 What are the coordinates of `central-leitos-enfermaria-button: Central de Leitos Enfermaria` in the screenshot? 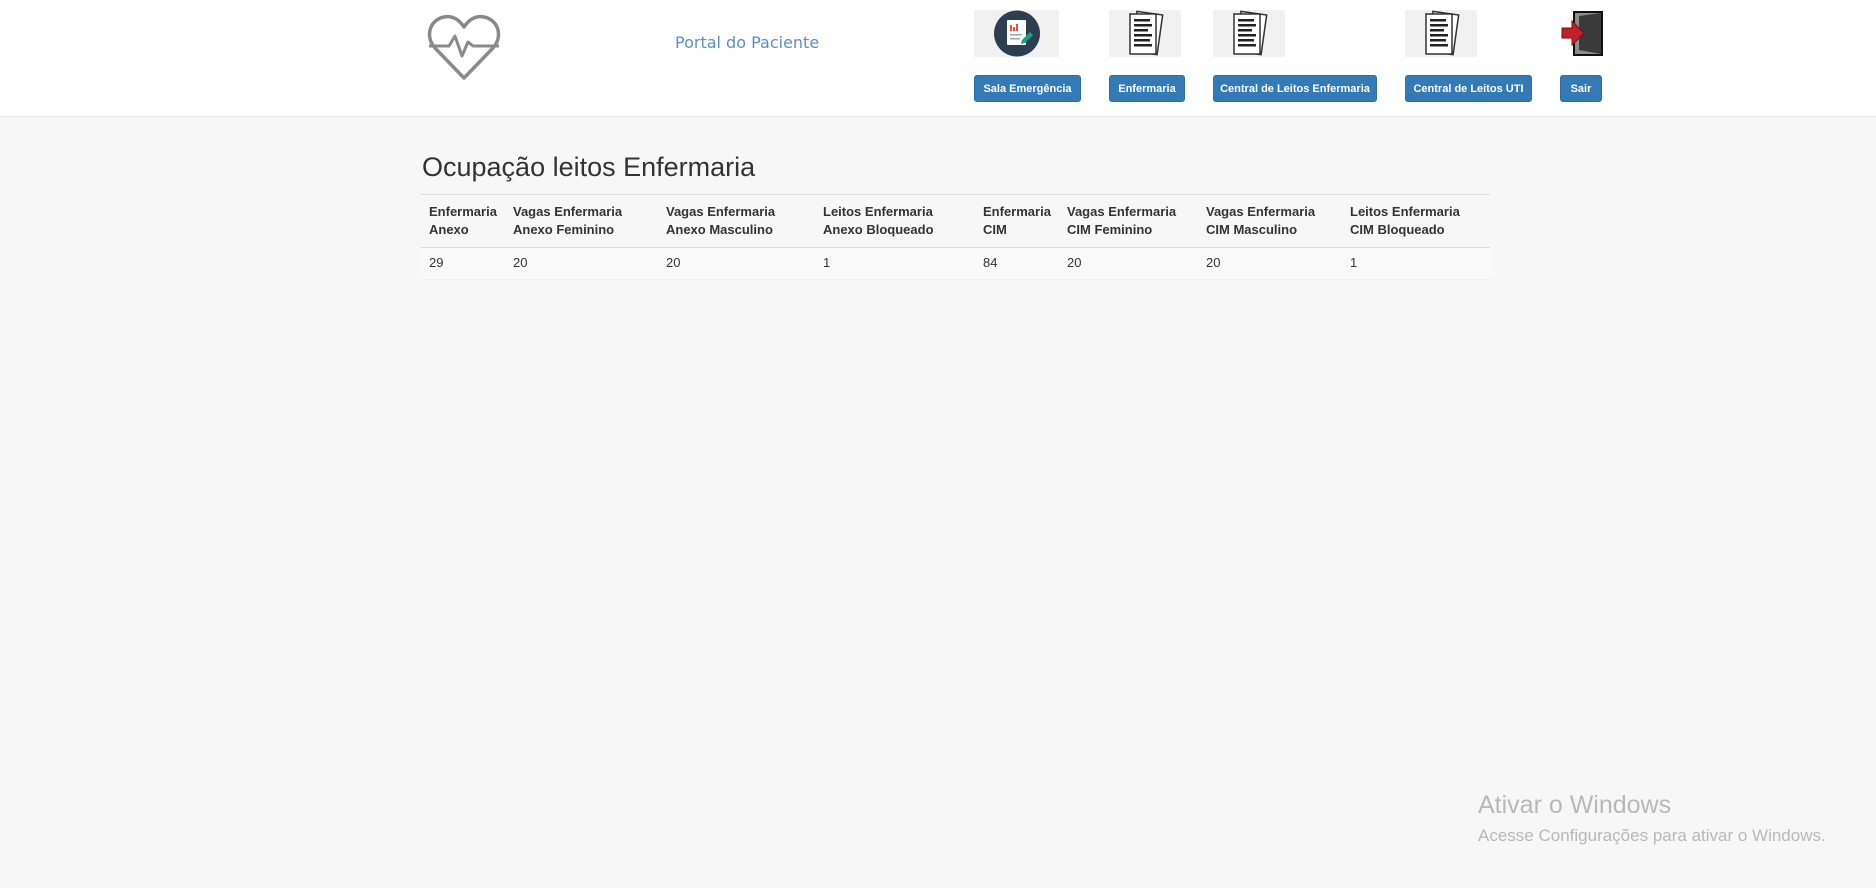 It's located at (1295, 88).